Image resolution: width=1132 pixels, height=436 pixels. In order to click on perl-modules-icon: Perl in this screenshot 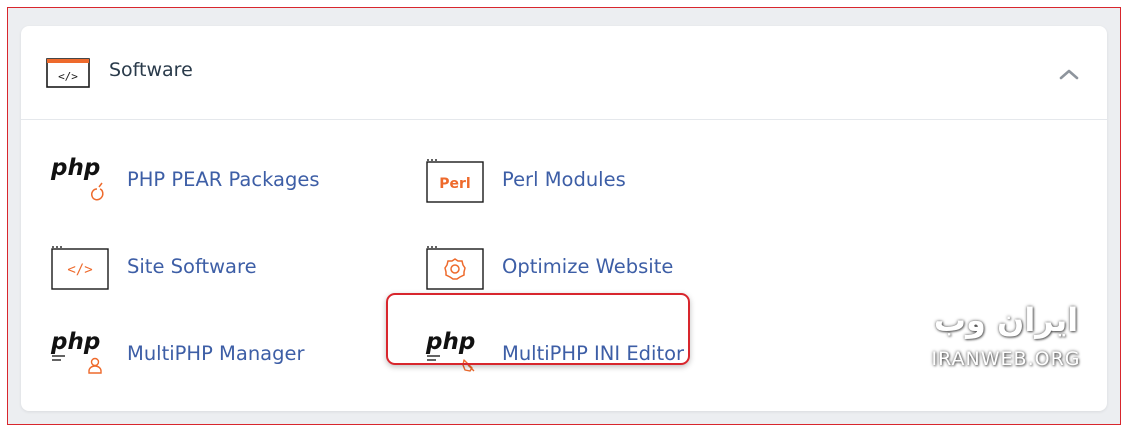, I will do `click(455, 181)`.